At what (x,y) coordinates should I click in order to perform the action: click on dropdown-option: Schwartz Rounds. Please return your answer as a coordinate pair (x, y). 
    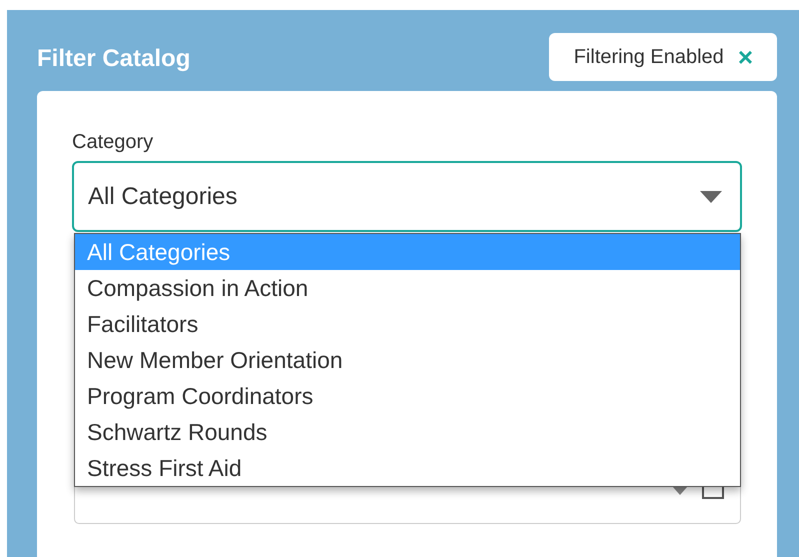
    Looking at the image, I should click on (407, 432).